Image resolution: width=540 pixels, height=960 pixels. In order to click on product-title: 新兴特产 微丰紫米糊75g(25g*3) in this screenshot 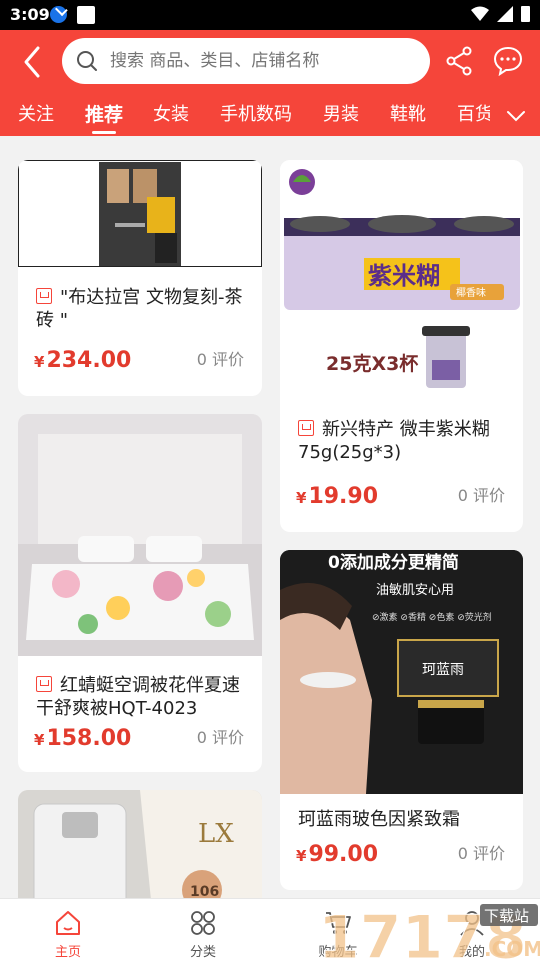, I will do `click(394, 441)`.